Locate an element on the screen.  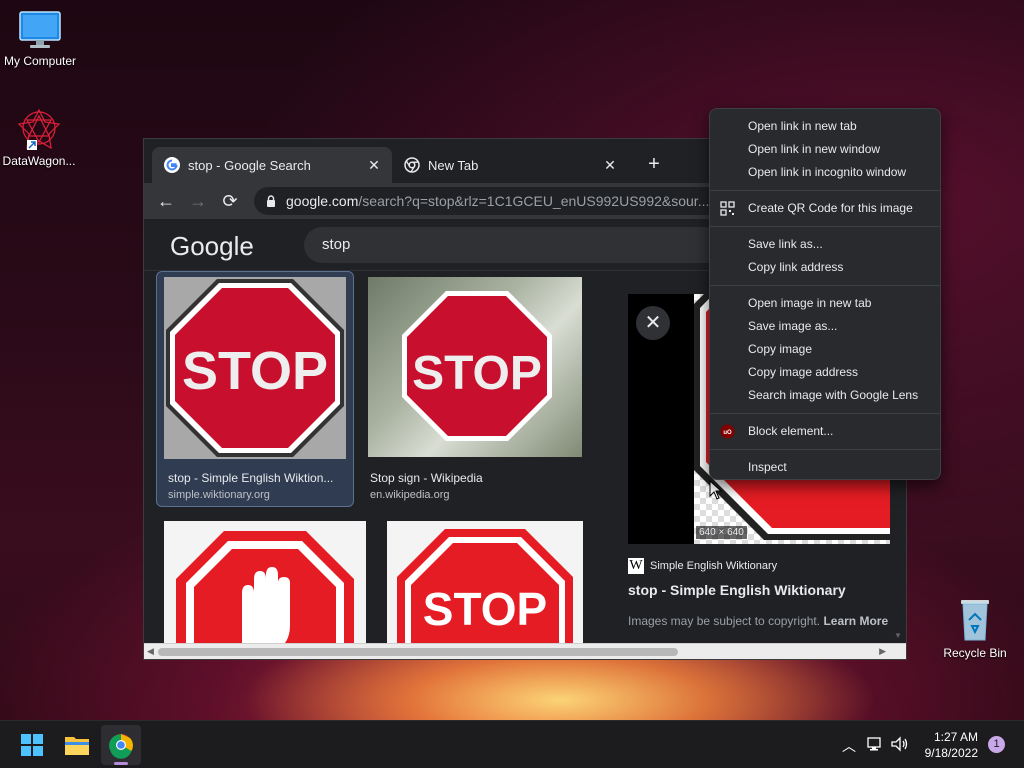
windows-logo-icon is located at coordinates (32, 745).